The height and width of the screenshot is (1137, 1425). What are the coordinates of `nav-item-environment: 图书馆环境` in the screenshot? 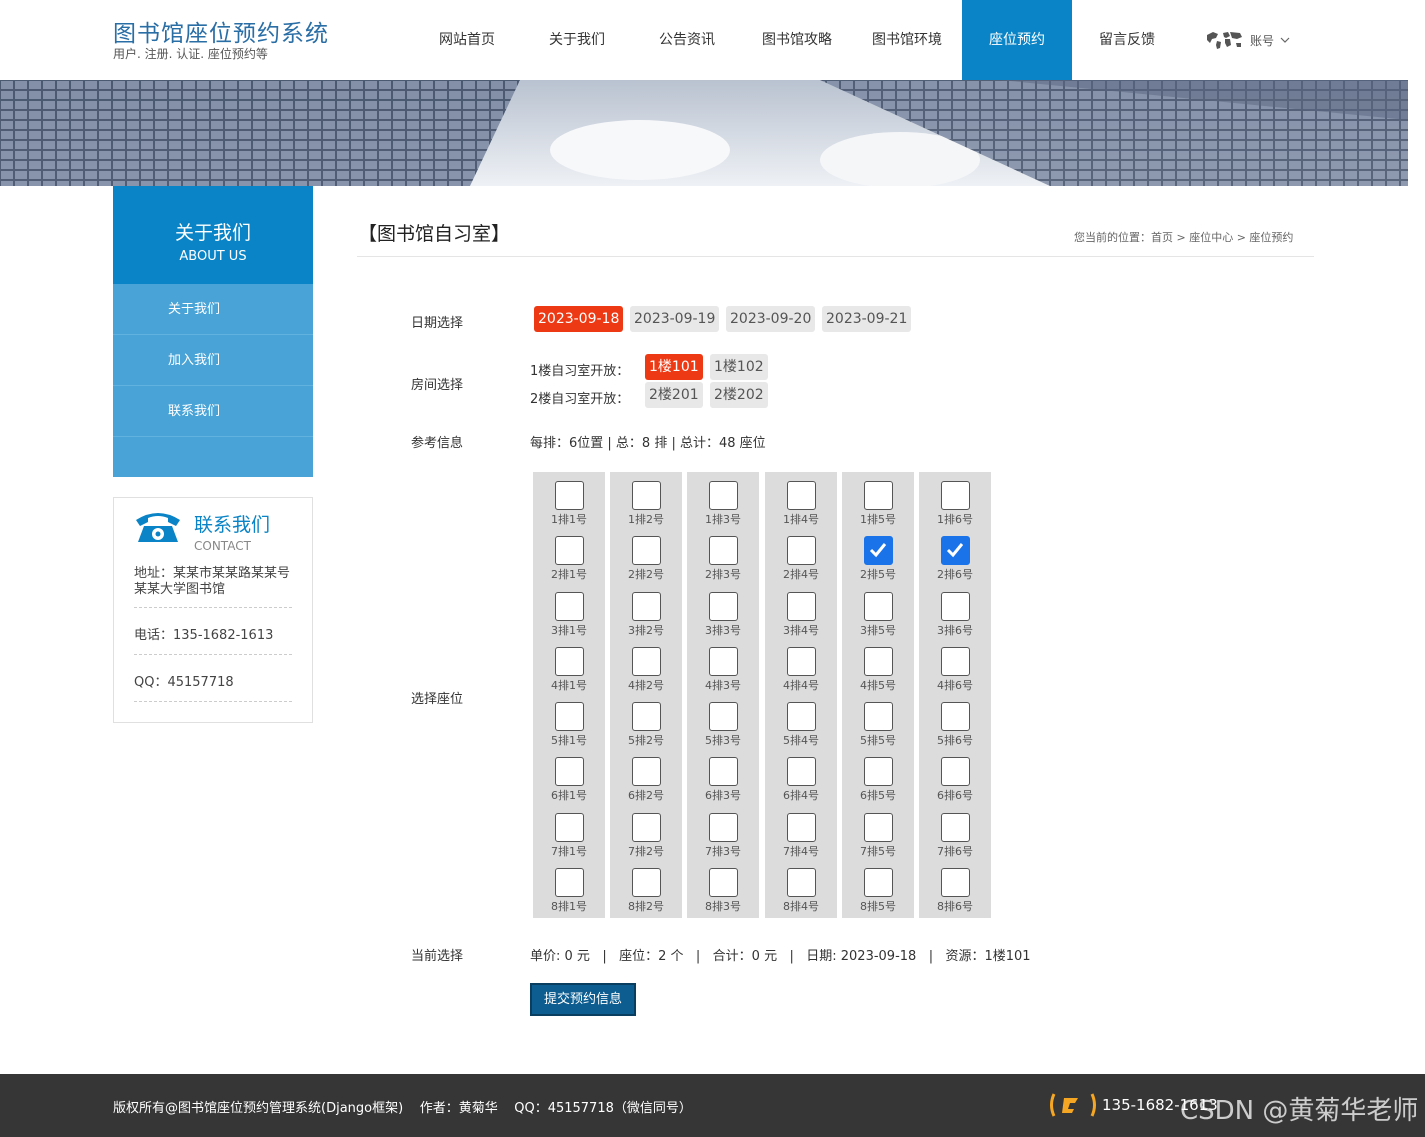 It's located at (907, 40).